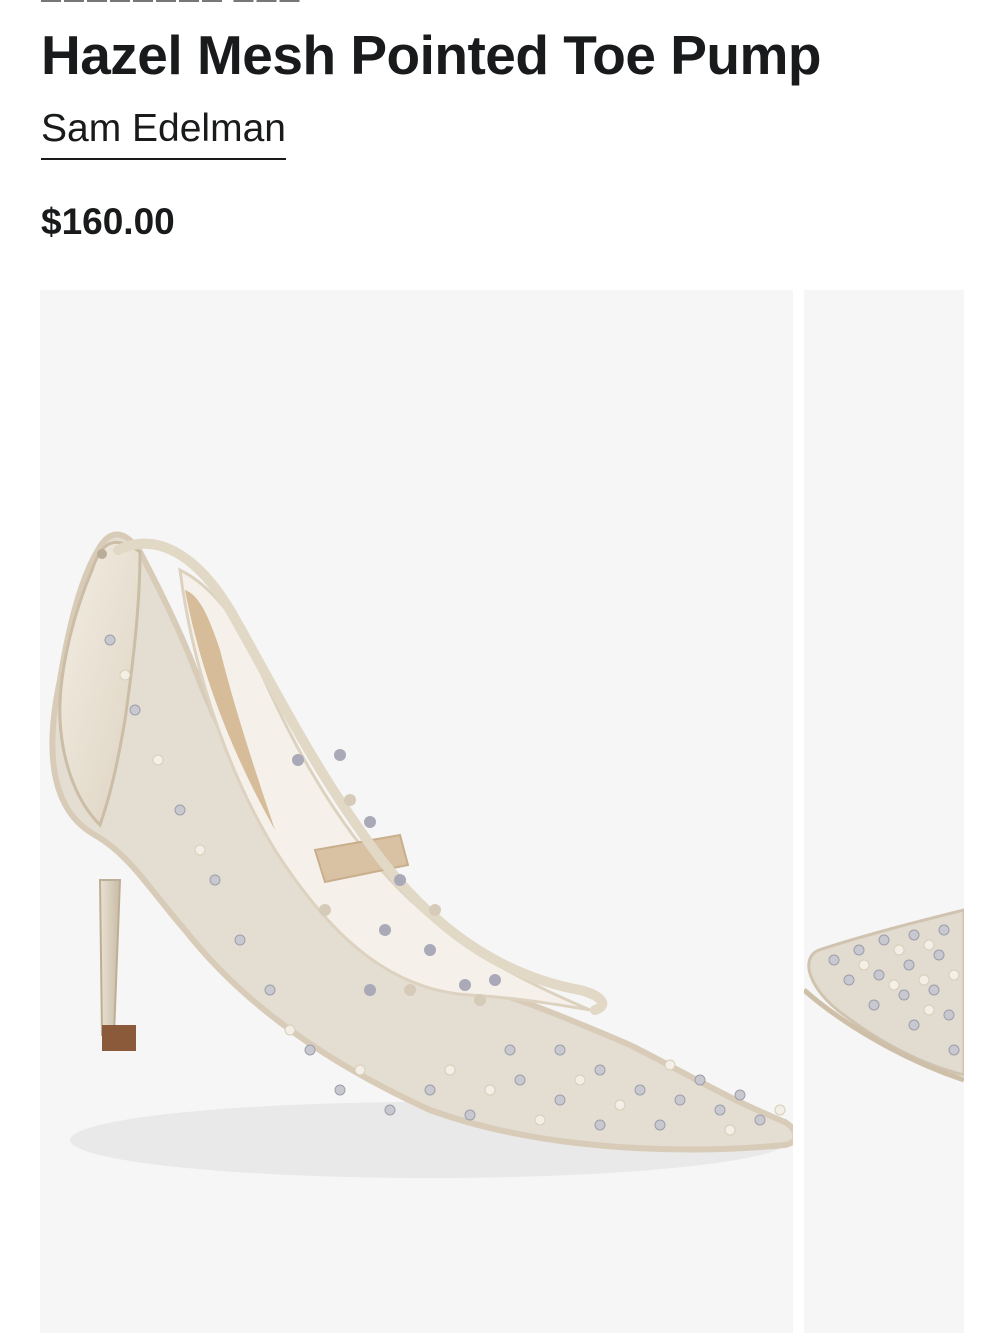 The width and height of the screenshot is (1000, 1333). Describe the element at coordinates (108, 221) in the screenshot. I see `product-price: $160.00` at that location.